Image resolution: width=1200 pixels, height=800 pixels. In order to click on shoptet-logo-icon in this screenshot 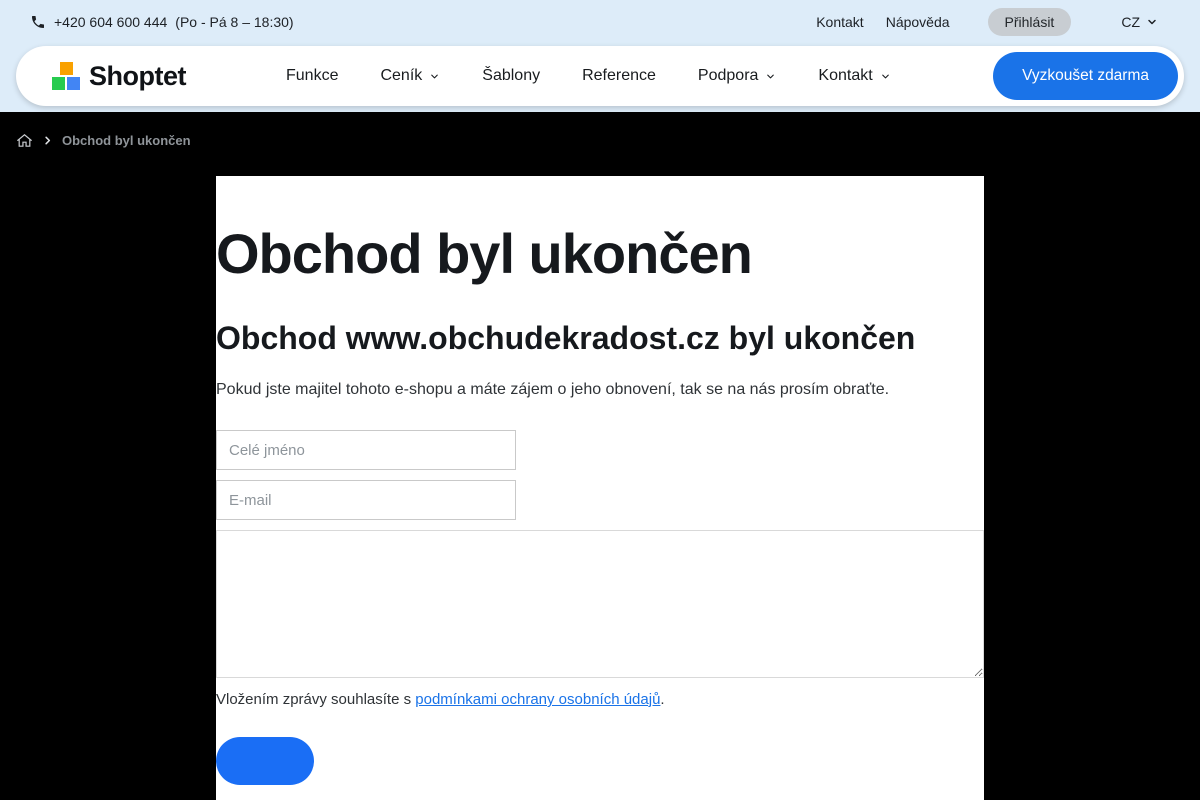, I will do `click(66, 76)`.